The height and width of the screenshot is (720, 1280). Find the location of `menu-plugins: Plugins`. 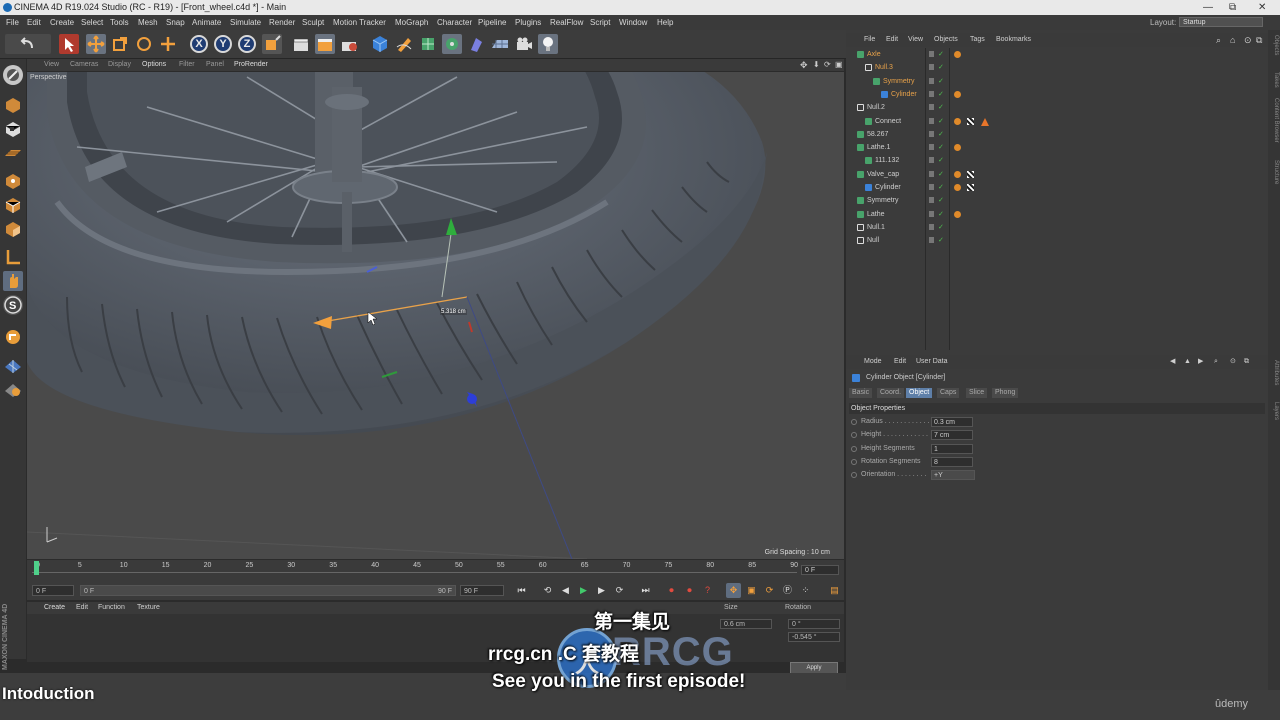

menu-plugins: Plugins is located at coordinates (528, 22).